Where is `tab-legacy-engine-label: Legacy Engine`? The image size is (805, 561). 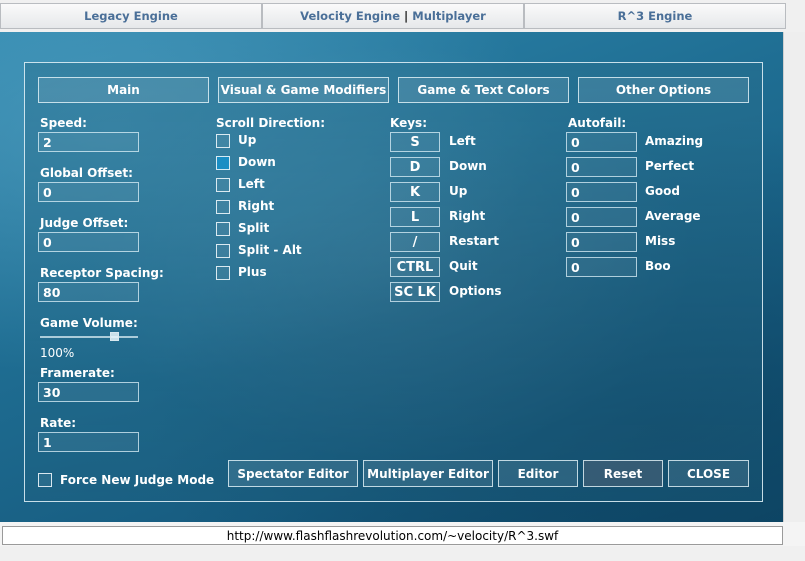 tab-legacy-engine-label: Legacy Engine is located at coordinates (131, 16).